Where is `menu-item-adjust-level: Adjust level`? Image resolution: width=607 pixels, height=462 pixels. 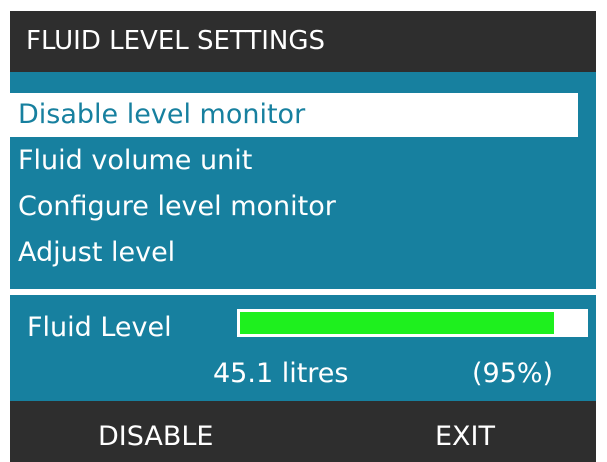
menu-item-adjust-level: Adjust level is located at coordinates (294, 253).